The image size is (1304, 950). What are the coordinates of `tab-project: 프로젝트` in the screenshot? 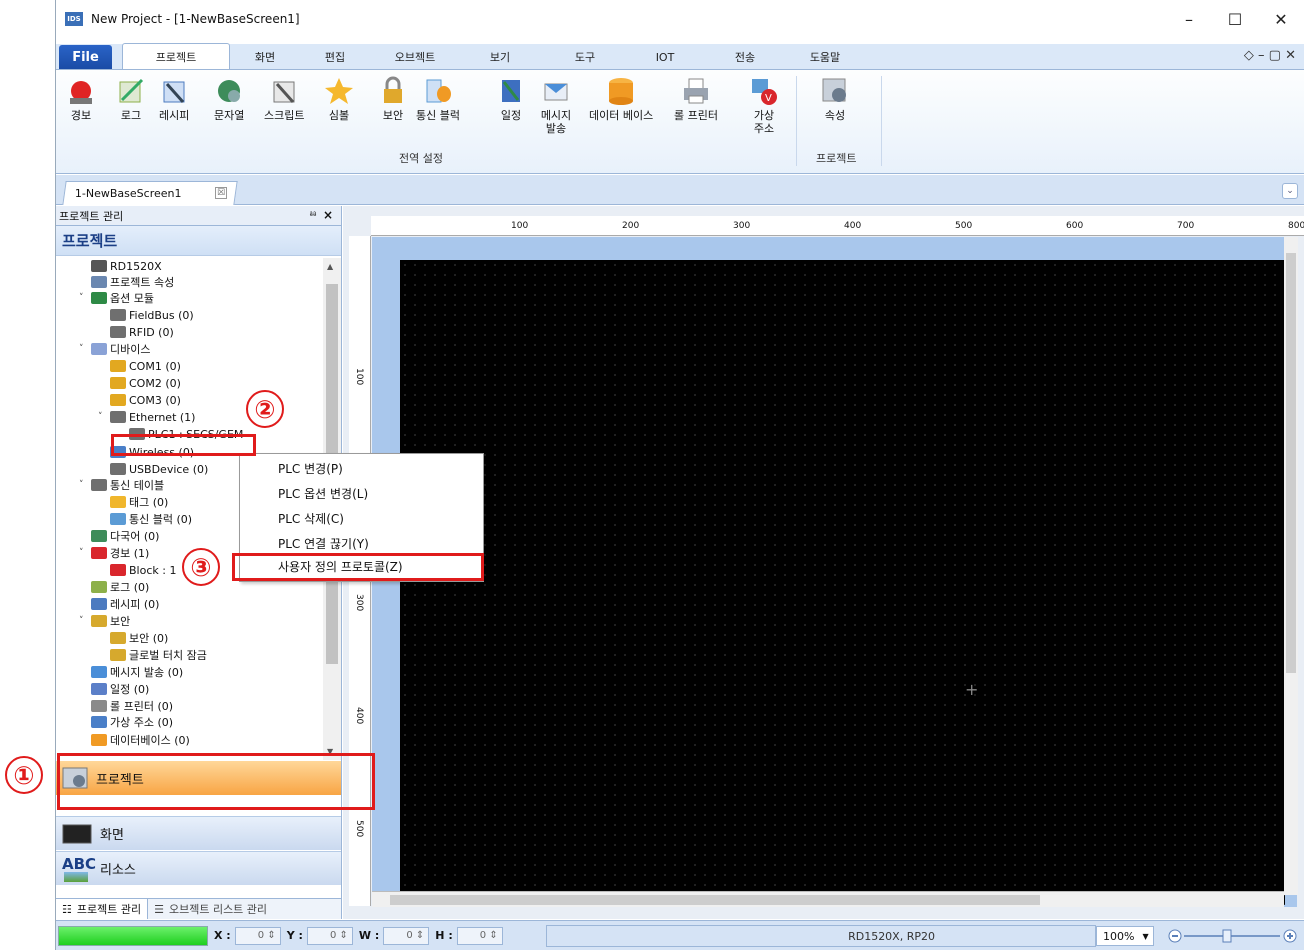 It's located at (176, 56).